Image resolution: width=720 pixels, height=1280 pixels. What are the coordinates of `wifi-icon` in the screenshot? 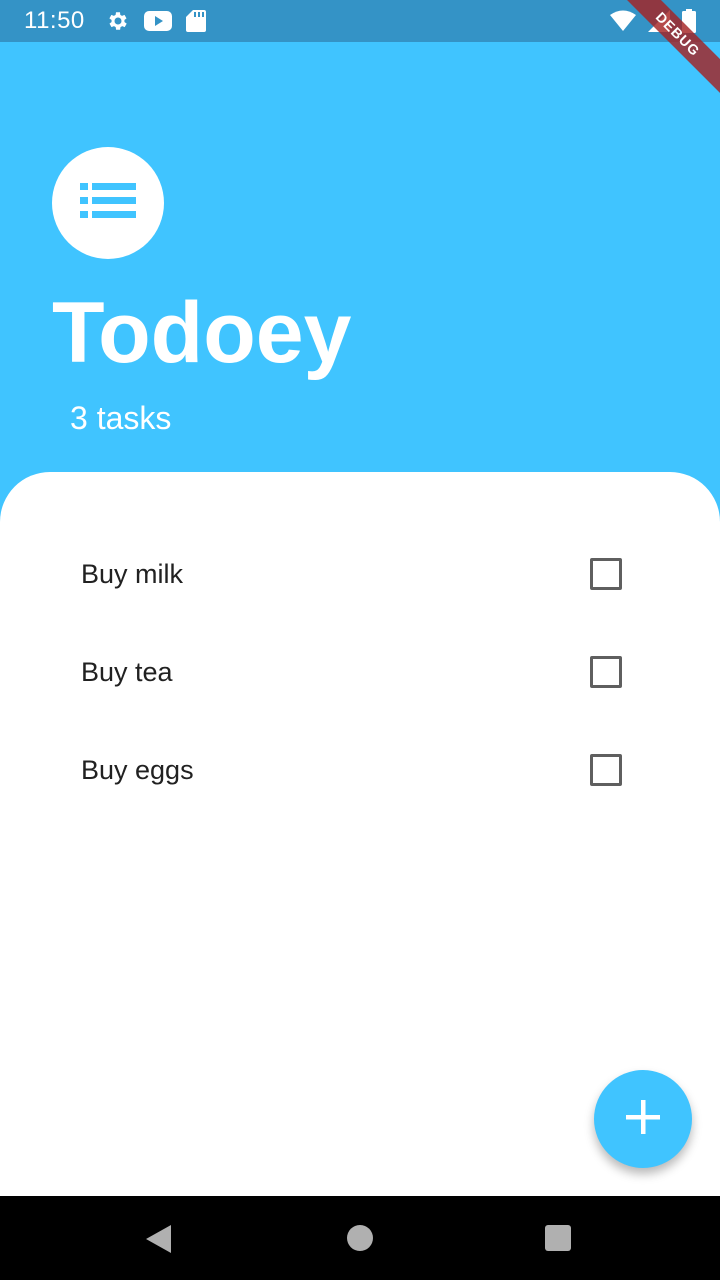 It's located at (623, 23).